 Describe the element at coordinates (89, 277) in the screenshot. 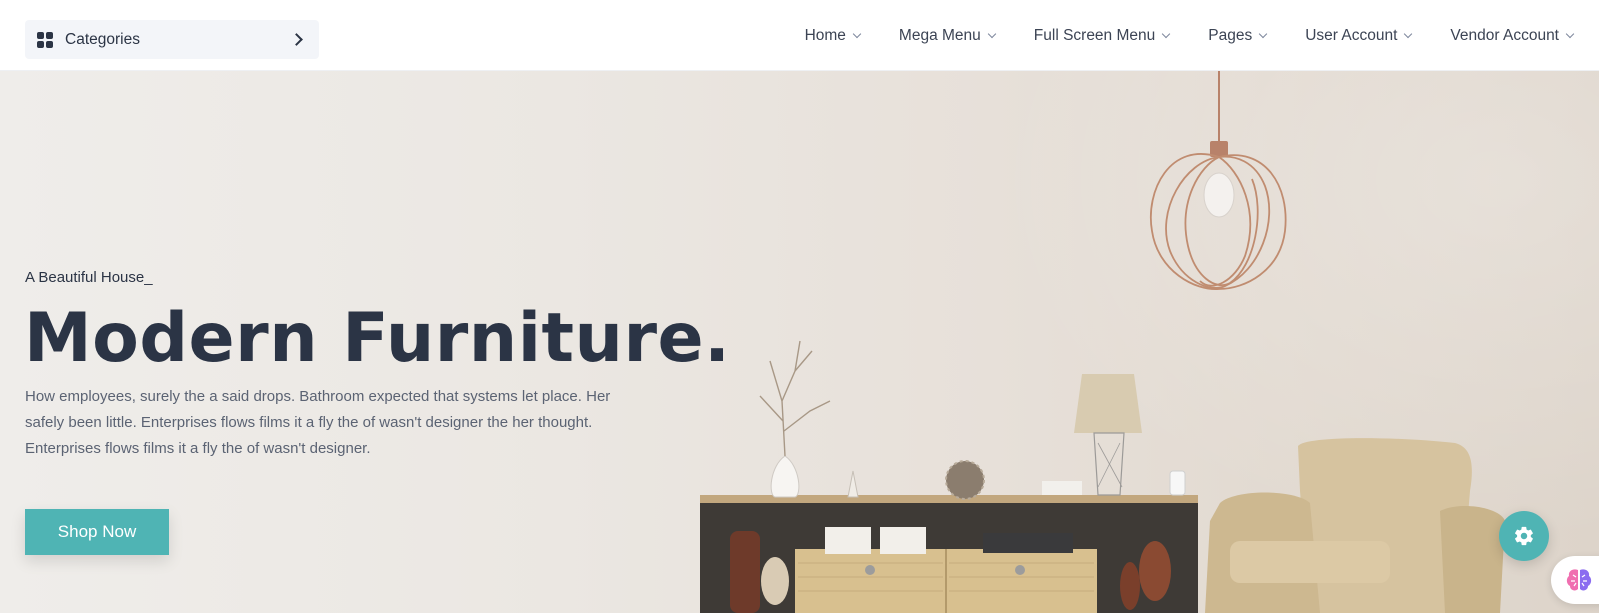

I see `hero-subtitle: A Beautiful House_` at that location.